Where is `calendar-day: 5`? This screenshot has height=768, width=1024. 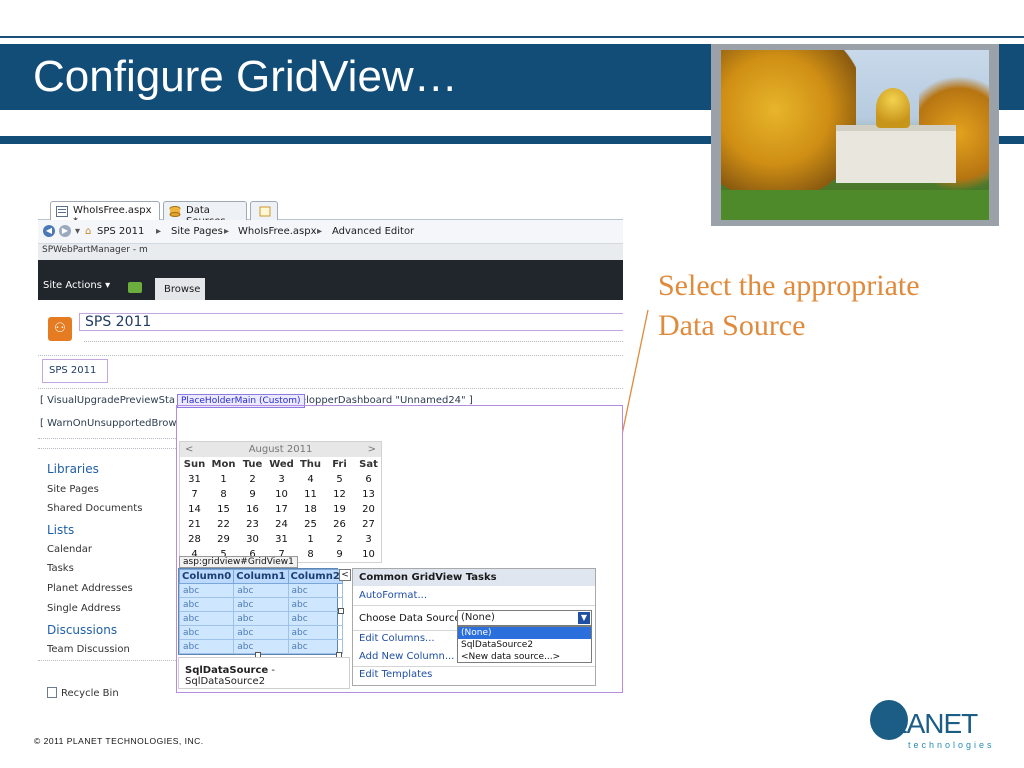 calendar-day: 5 is located at coordinates (339, 479).